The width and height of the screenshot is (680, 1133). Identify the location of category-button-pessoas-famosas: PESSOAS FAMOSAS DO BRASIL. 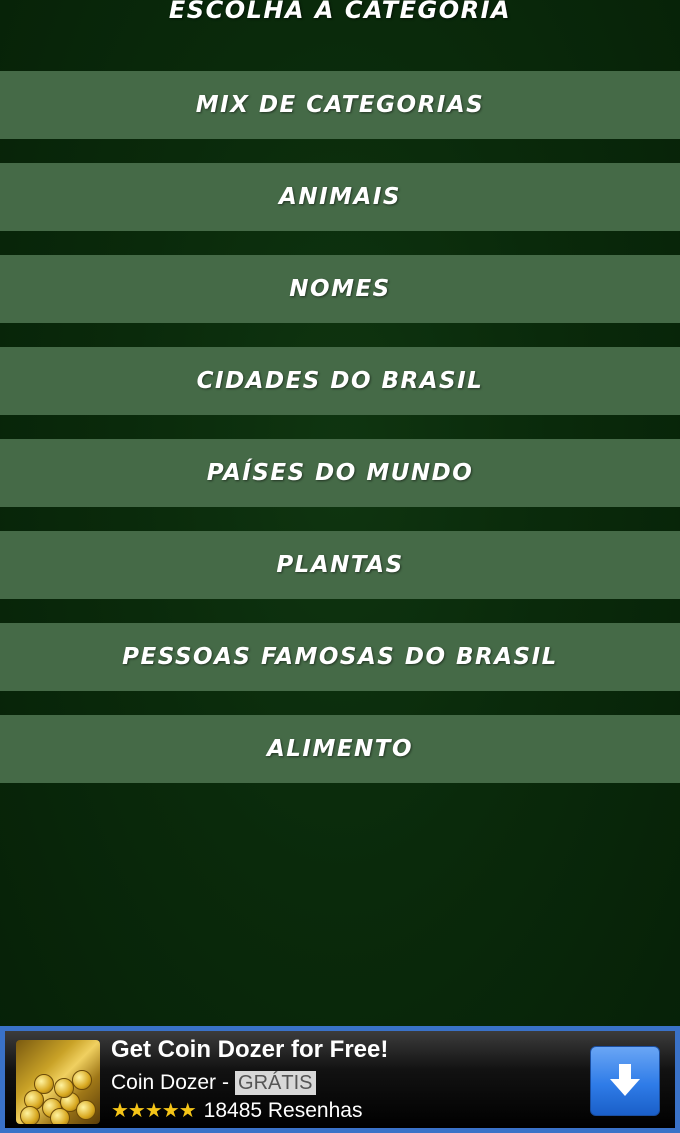
(340, 657).